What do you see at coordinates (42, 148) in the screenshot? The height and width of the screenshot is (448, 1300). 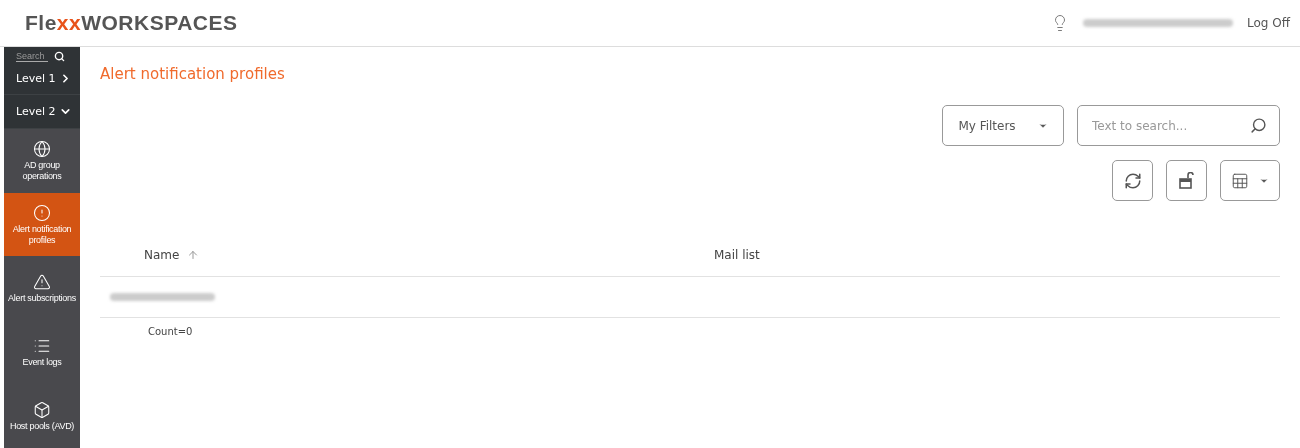 I see `globe-icon` at bounding box center [42, 148].